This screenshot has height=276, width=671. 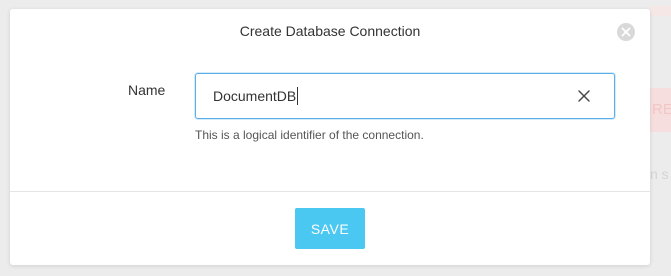 I want to click on close-icon, so click(x=626, y=32).